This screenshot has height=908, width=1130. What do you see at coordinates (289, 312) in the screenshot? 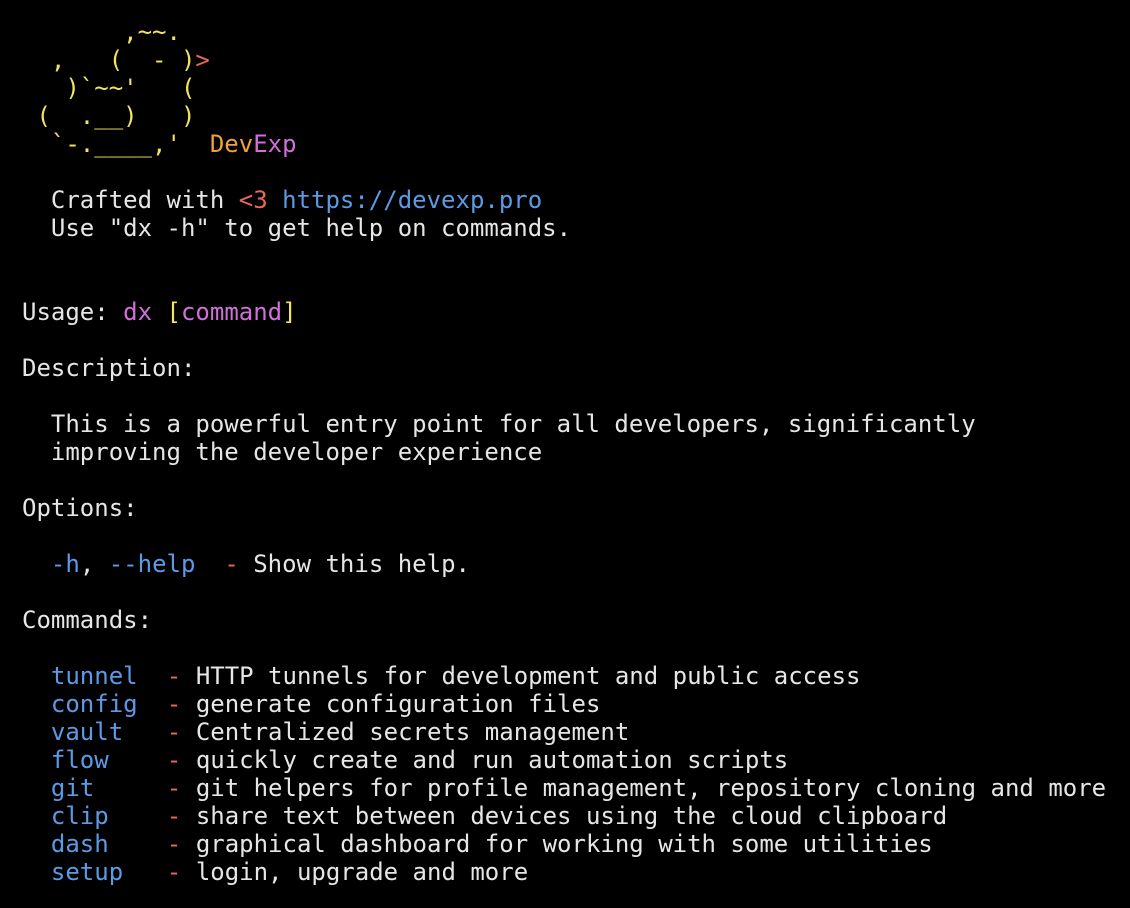
I see `usage-bracket-close: ]` at bounding box center [289, 312].